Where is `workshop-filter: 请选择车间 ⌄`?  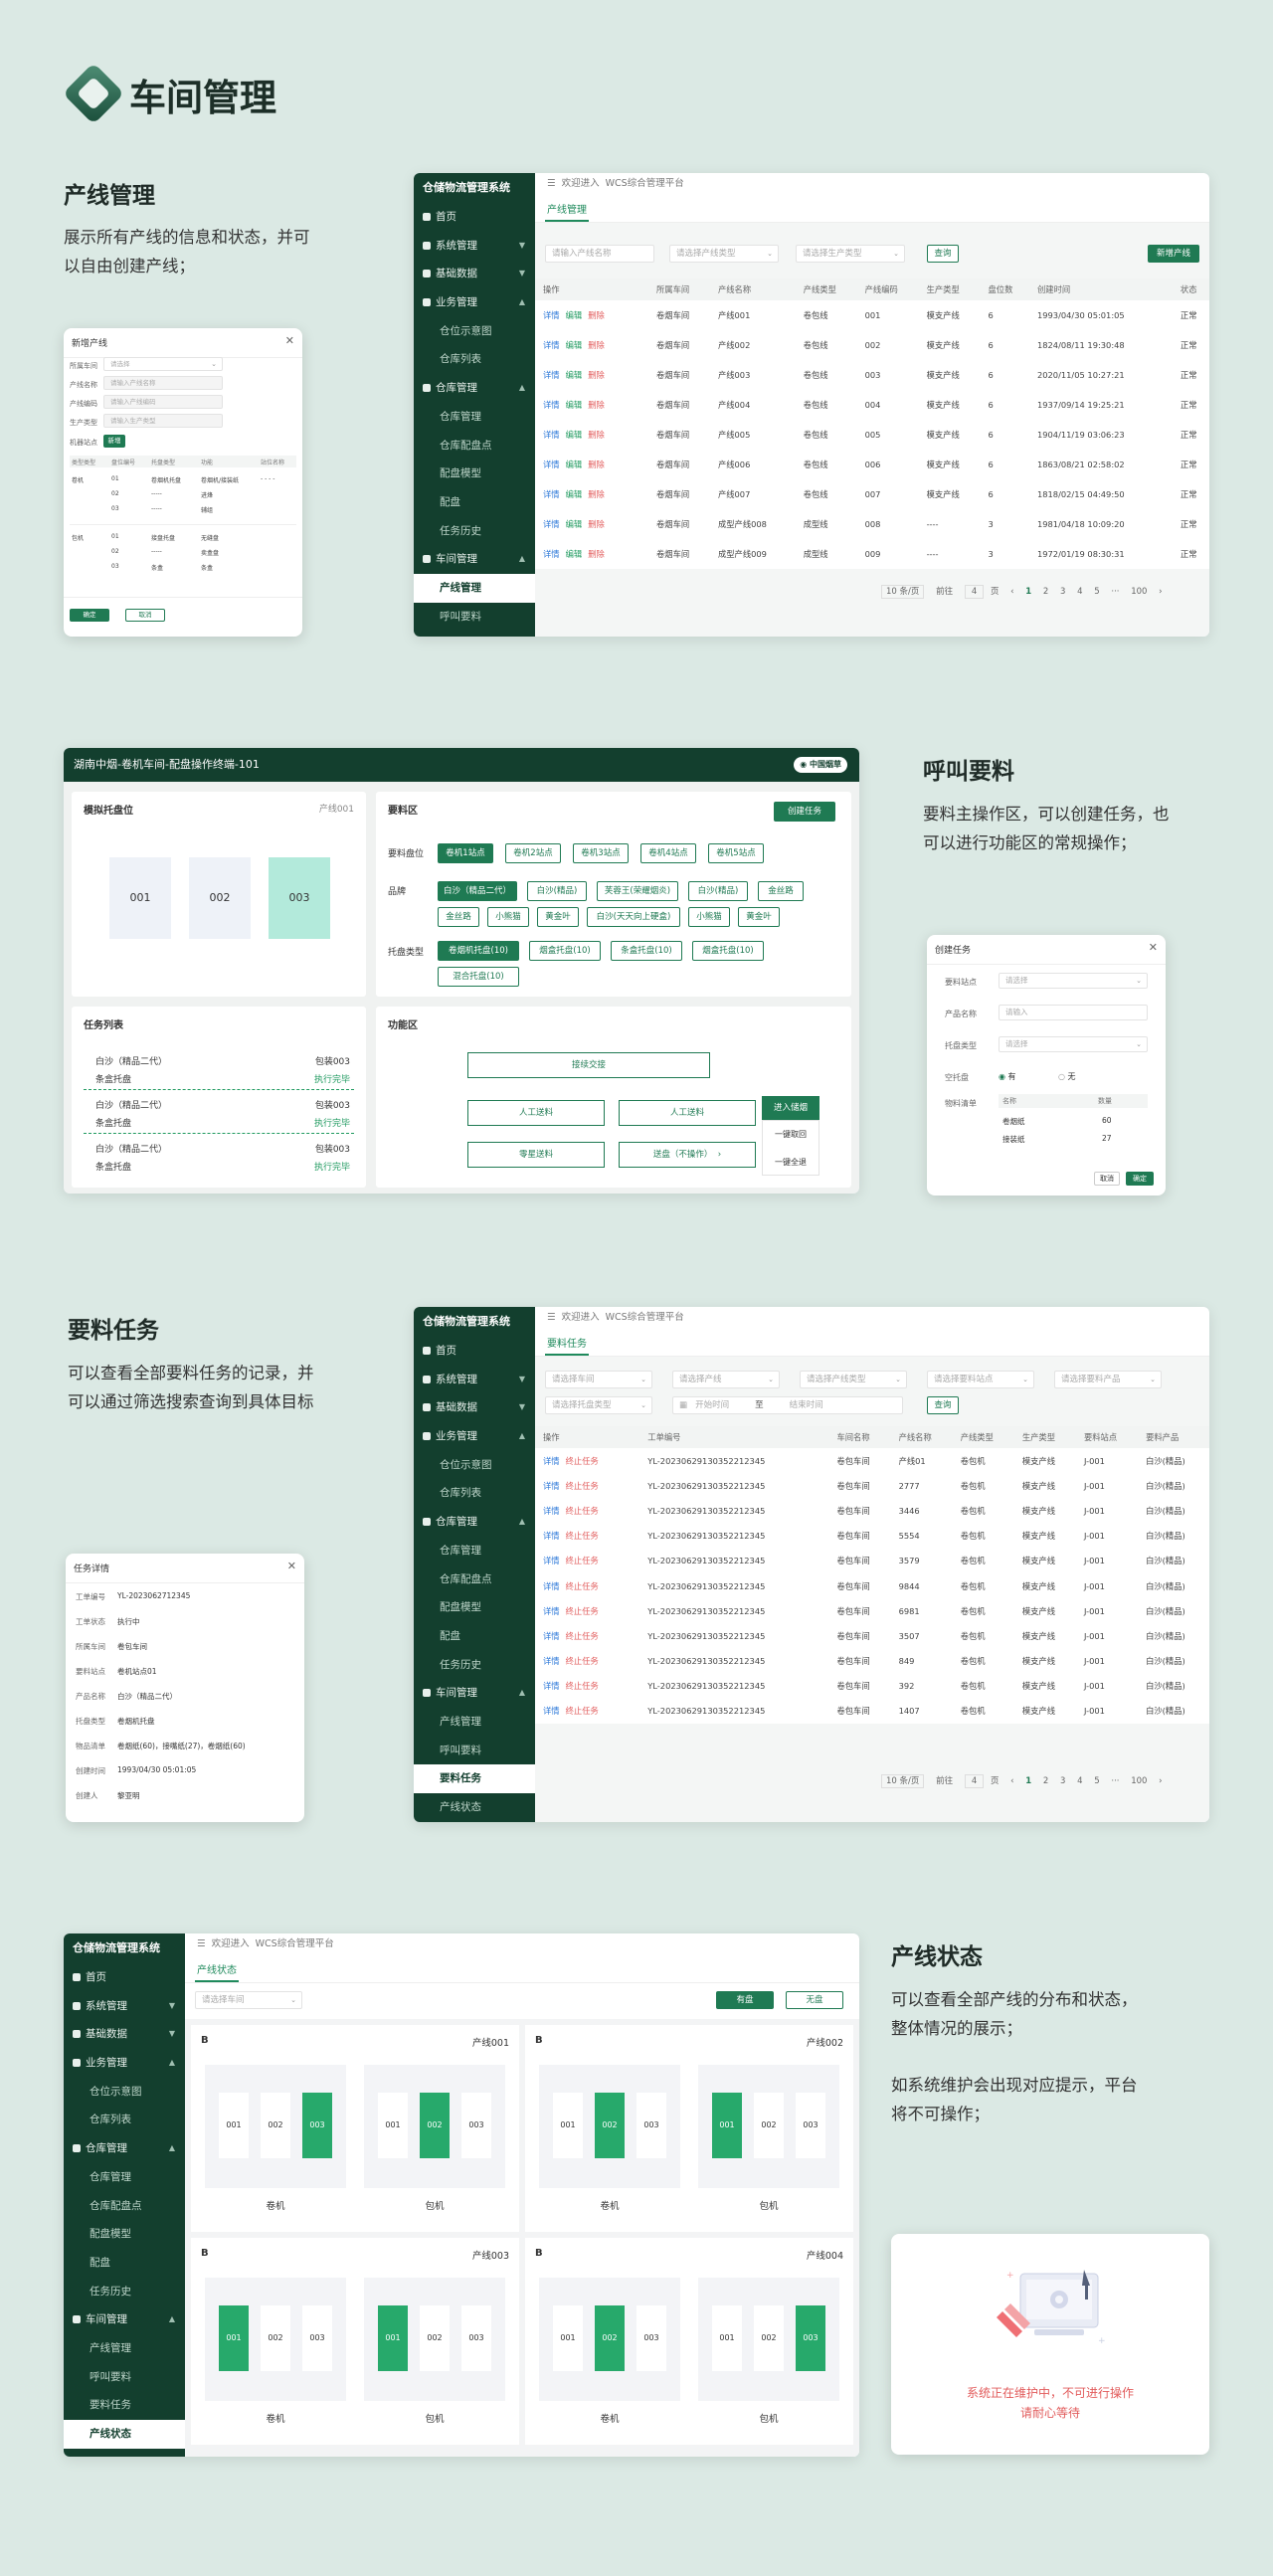 workshop-filter: 请选择车间 ⌄ is located at coordinates (598, 1379).